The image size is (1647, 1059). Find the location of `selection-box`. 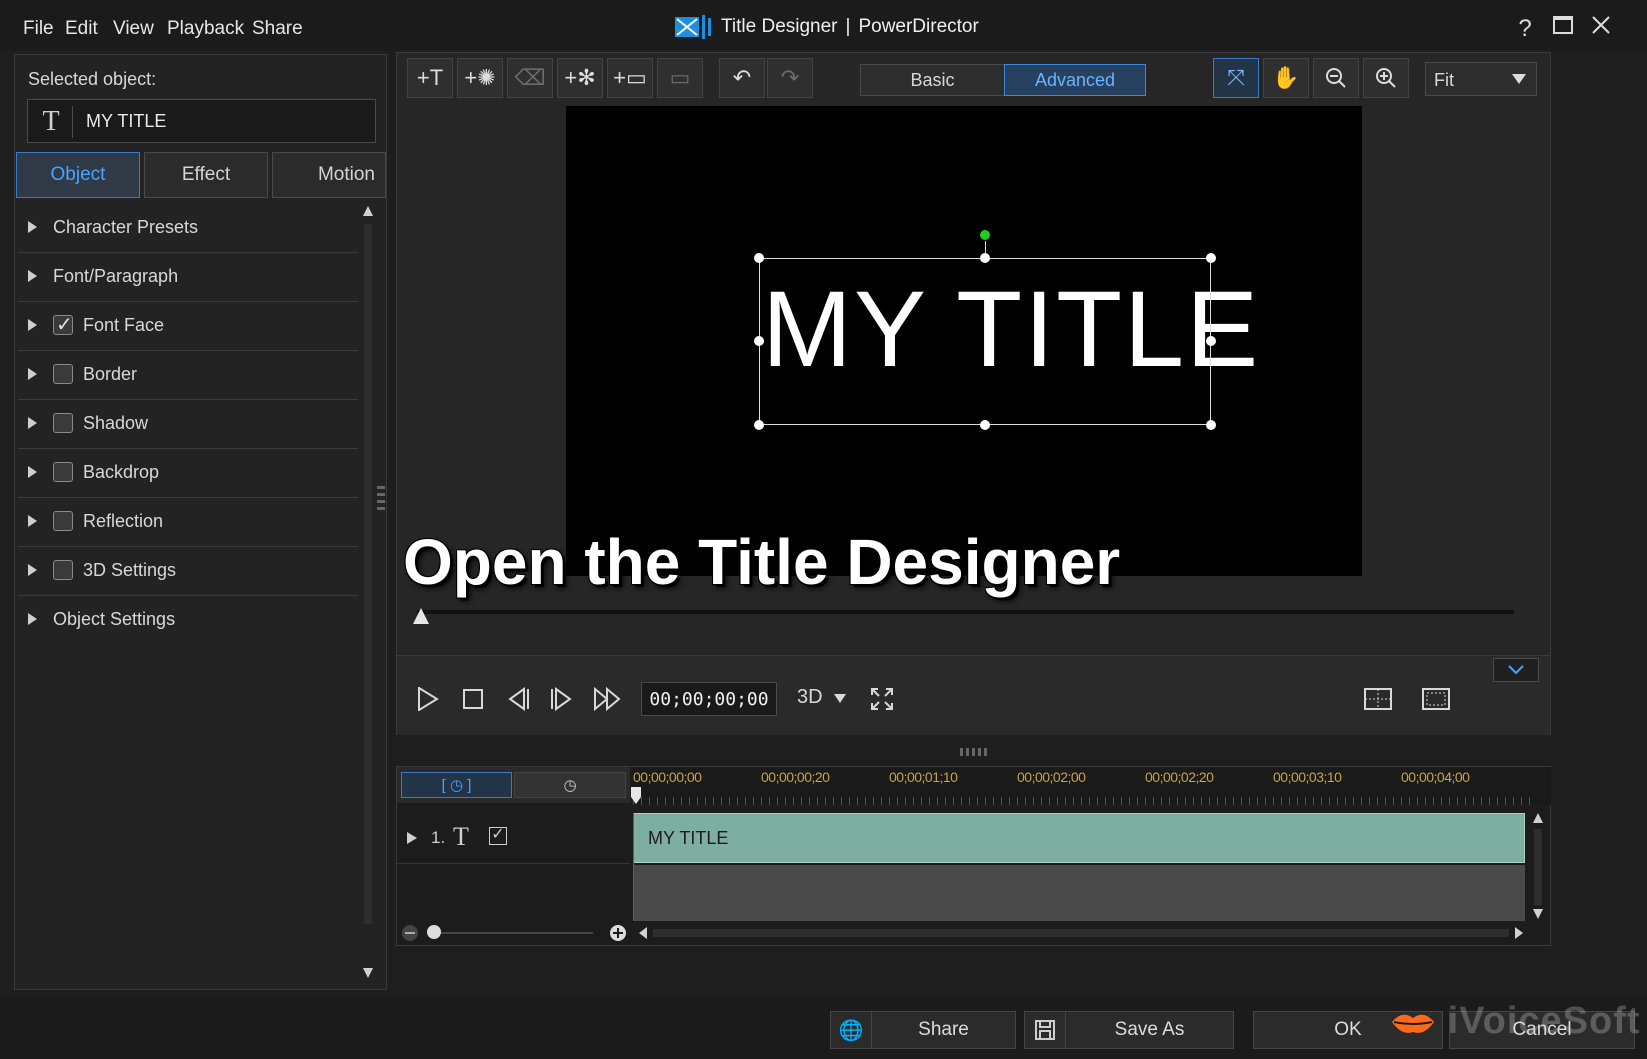

selection-box is located at coordinates (985, 330).